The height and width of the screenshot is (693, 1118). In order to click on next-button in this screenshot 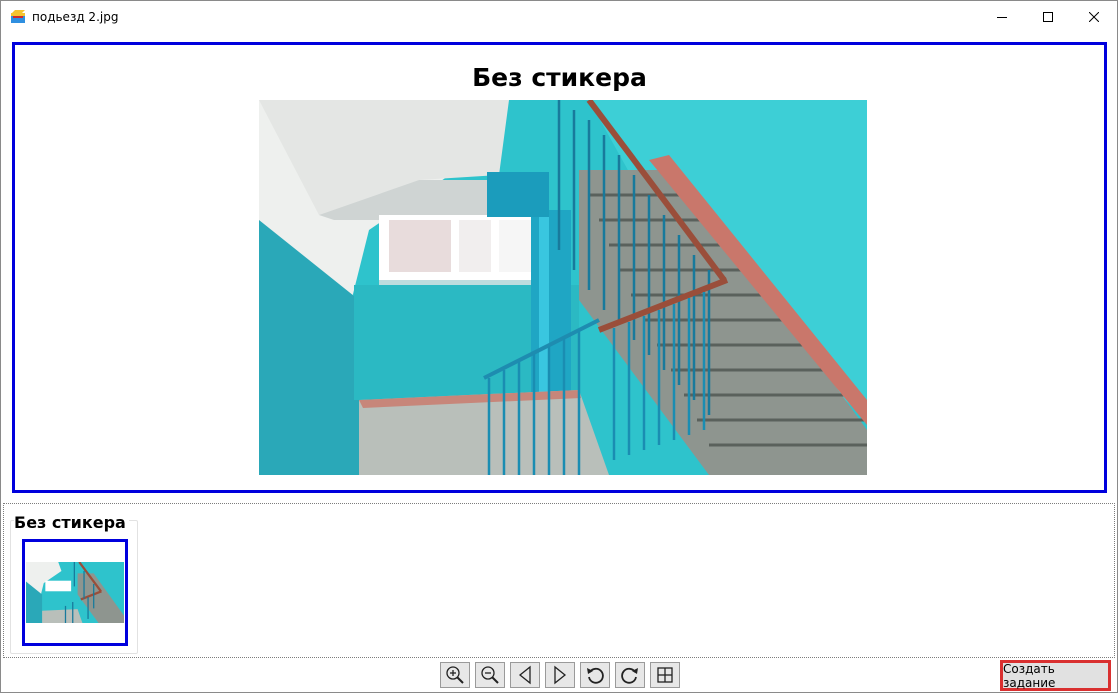, I will do `click(560, 675)`.